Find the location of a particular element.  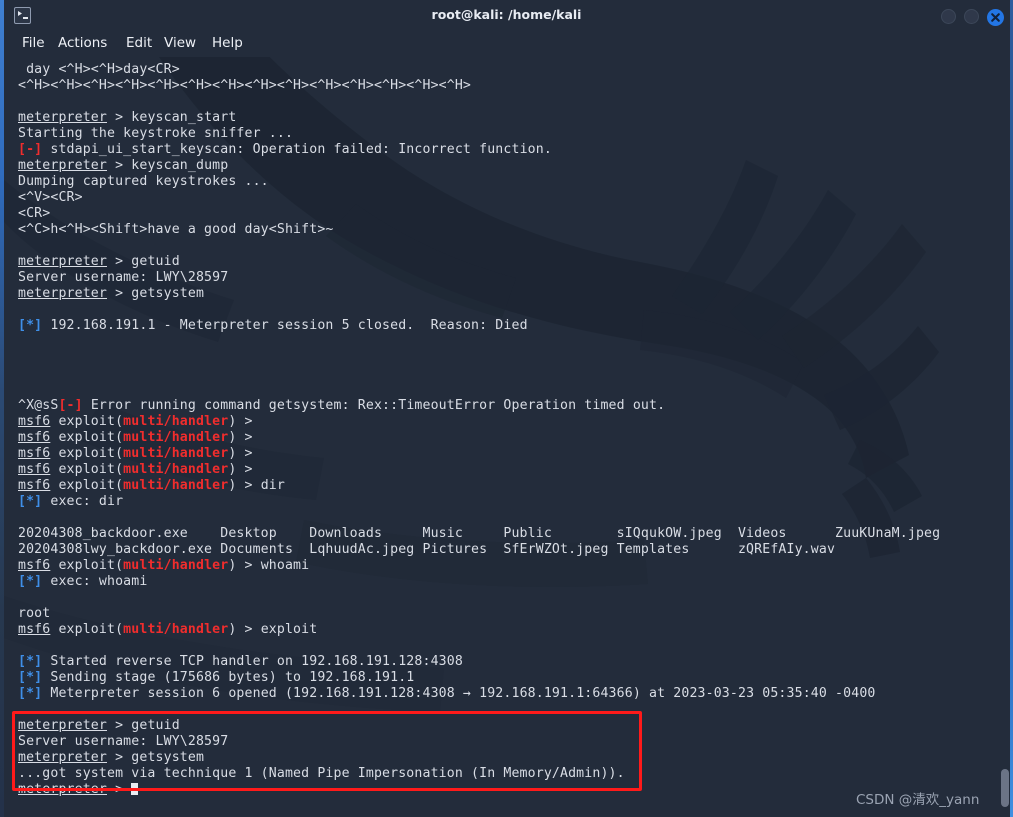

terminal-cursor is located at coordinates (135, 789).